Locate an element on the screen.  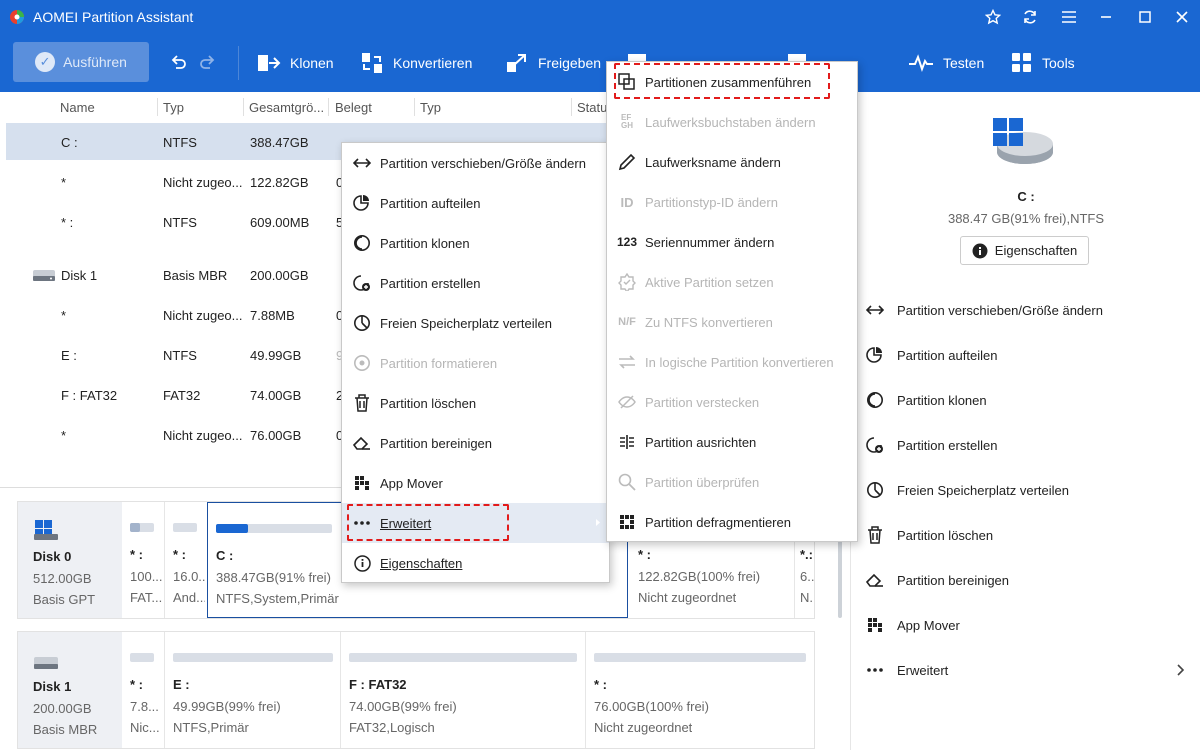
row-name: E : is located at coordinates (69, 355).